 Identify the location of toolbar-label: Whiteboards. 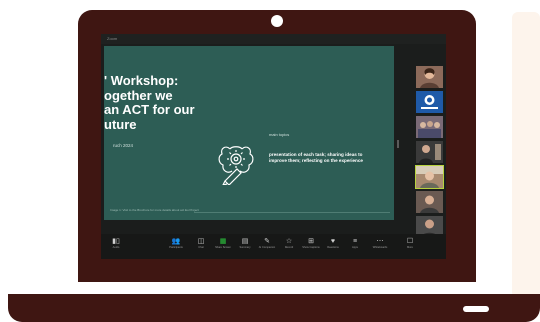
(380, 247).